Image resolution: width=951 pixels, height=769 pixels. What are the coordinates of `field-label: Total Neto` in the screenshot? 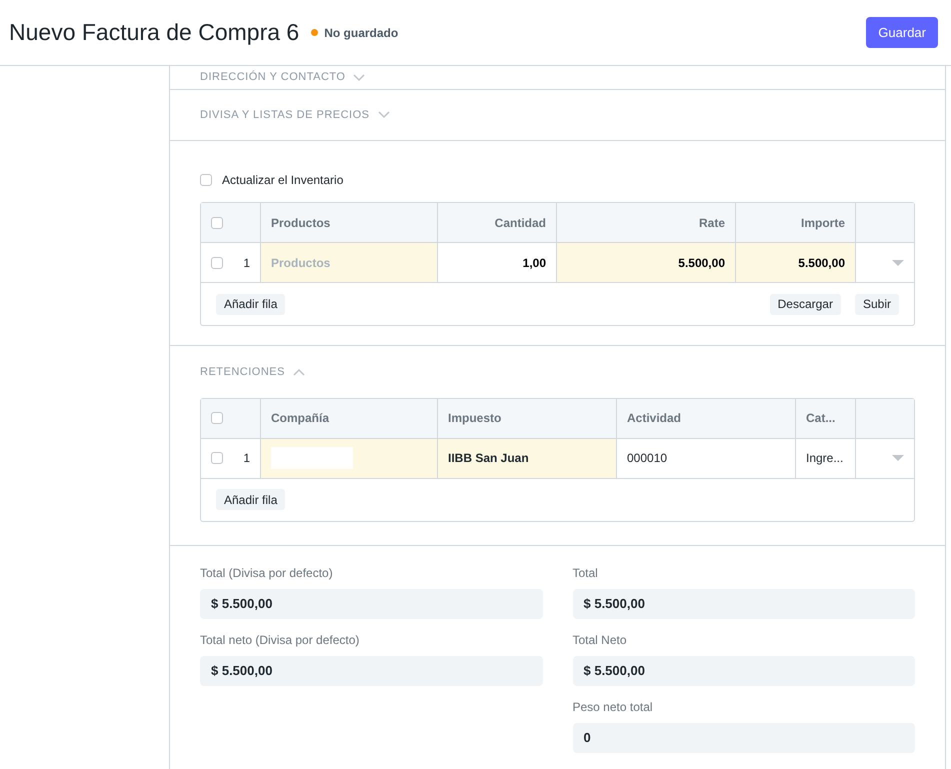 It's located at (600, 640).